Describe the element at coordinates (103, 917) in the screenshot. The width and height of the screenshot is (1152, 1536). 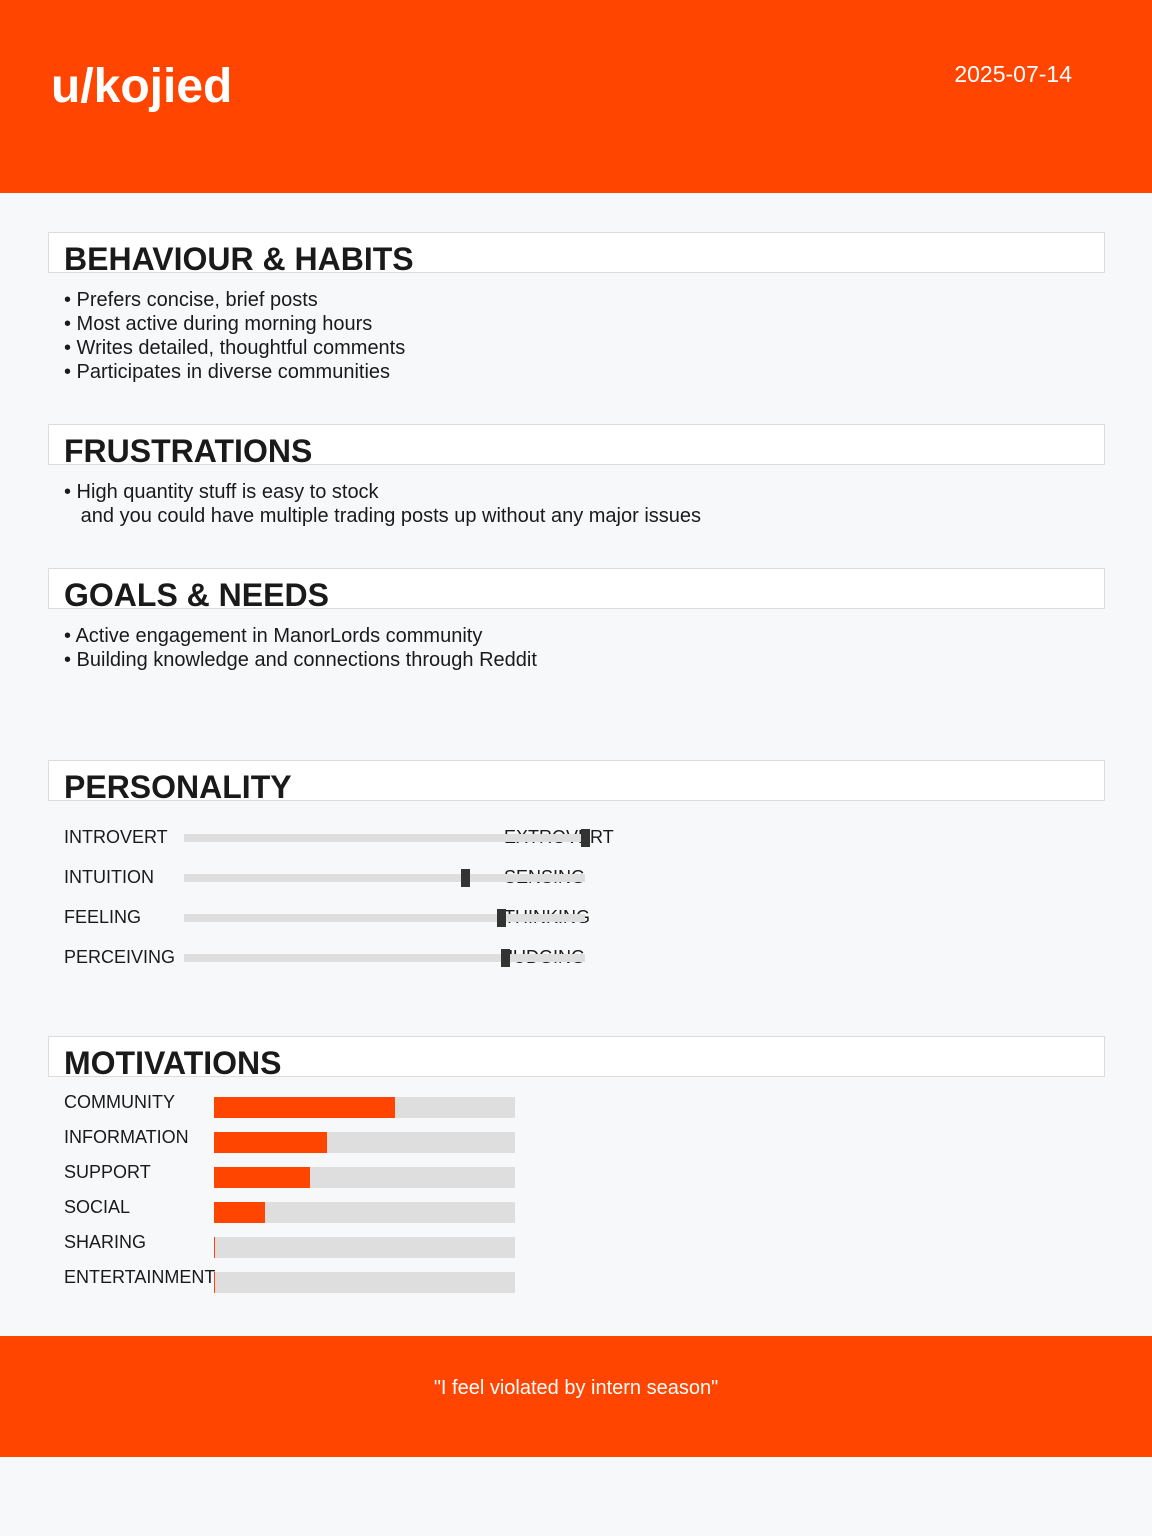
I see `trait-left-label: FEELING` at that location.